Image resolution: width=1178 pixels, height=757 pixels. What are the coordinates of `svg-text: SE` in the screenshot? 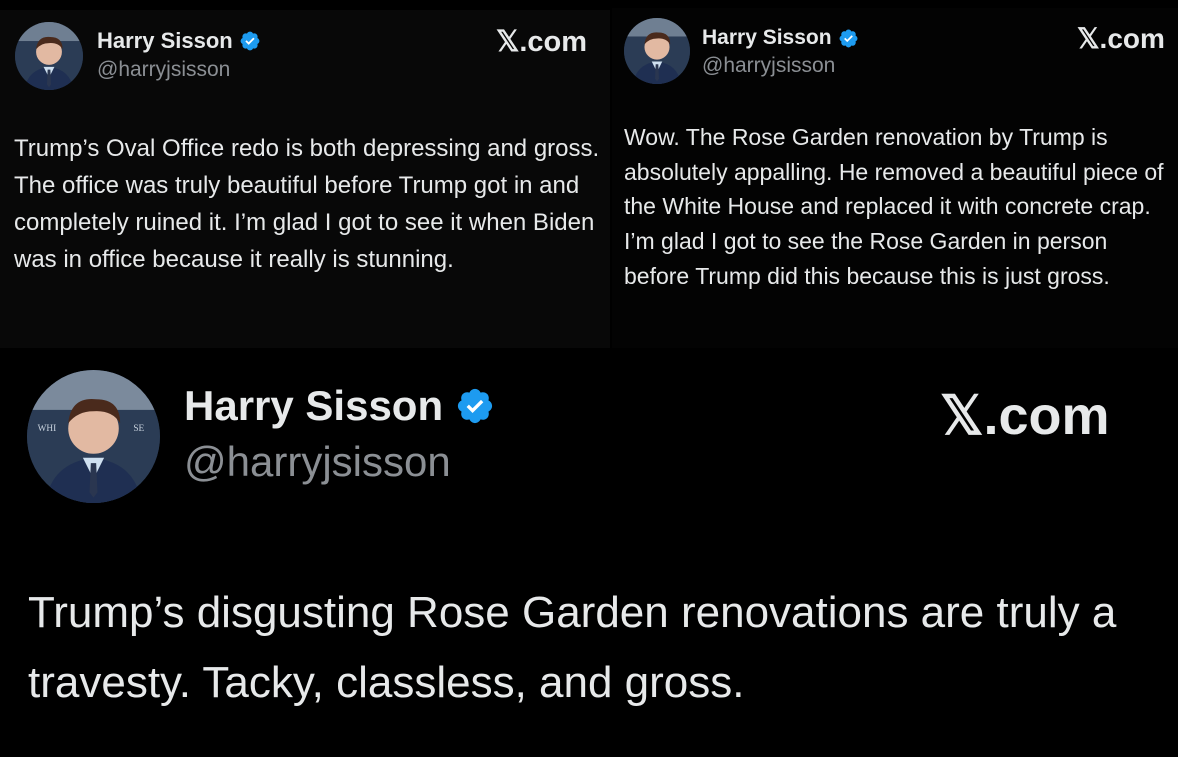 It's located at (138, 429).